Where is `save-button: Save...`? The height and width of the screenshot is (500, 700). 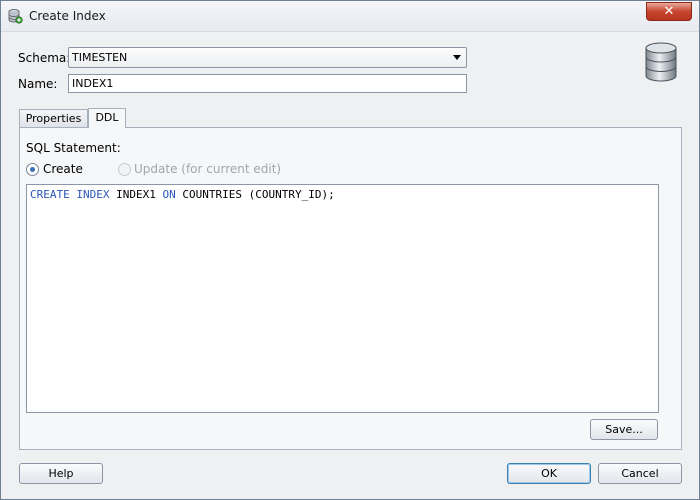 save-button: Save... is located at coordinates (624, 429).